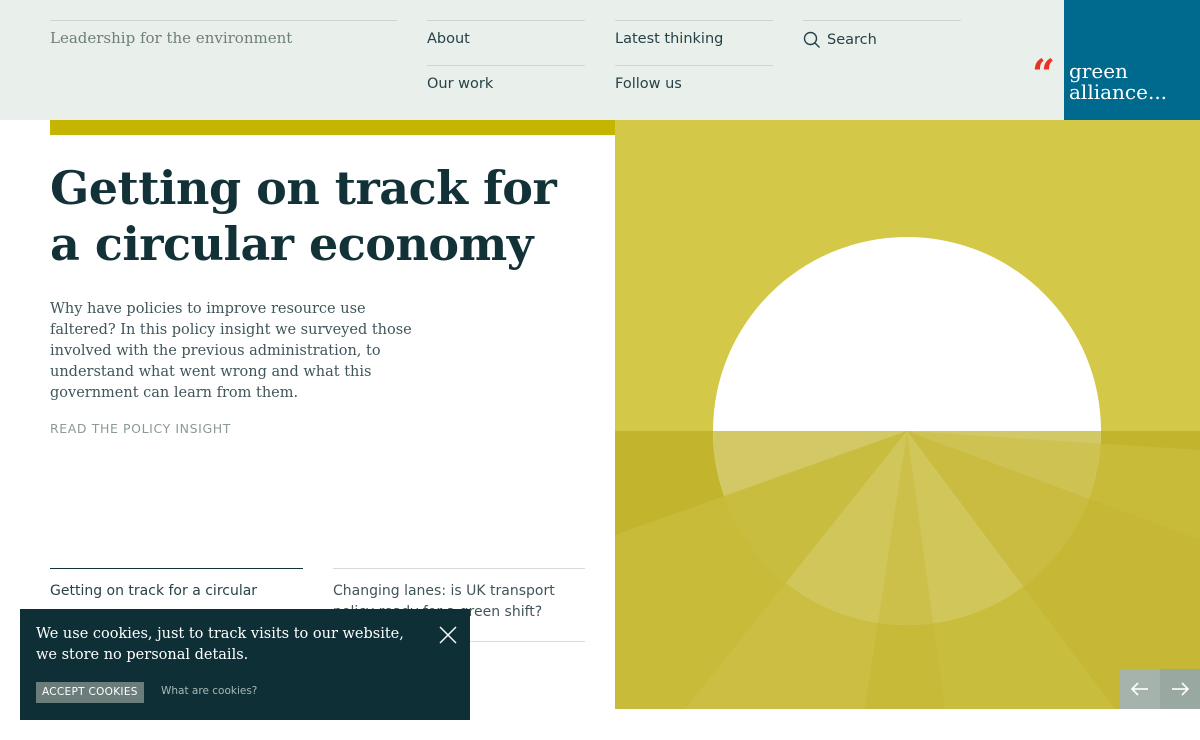 Image resolution: width=1200 pixels, height=740 pixels. I want to click on read-policy-insight-link: READ THE POLICY INSIGHT, so click(140, 428).